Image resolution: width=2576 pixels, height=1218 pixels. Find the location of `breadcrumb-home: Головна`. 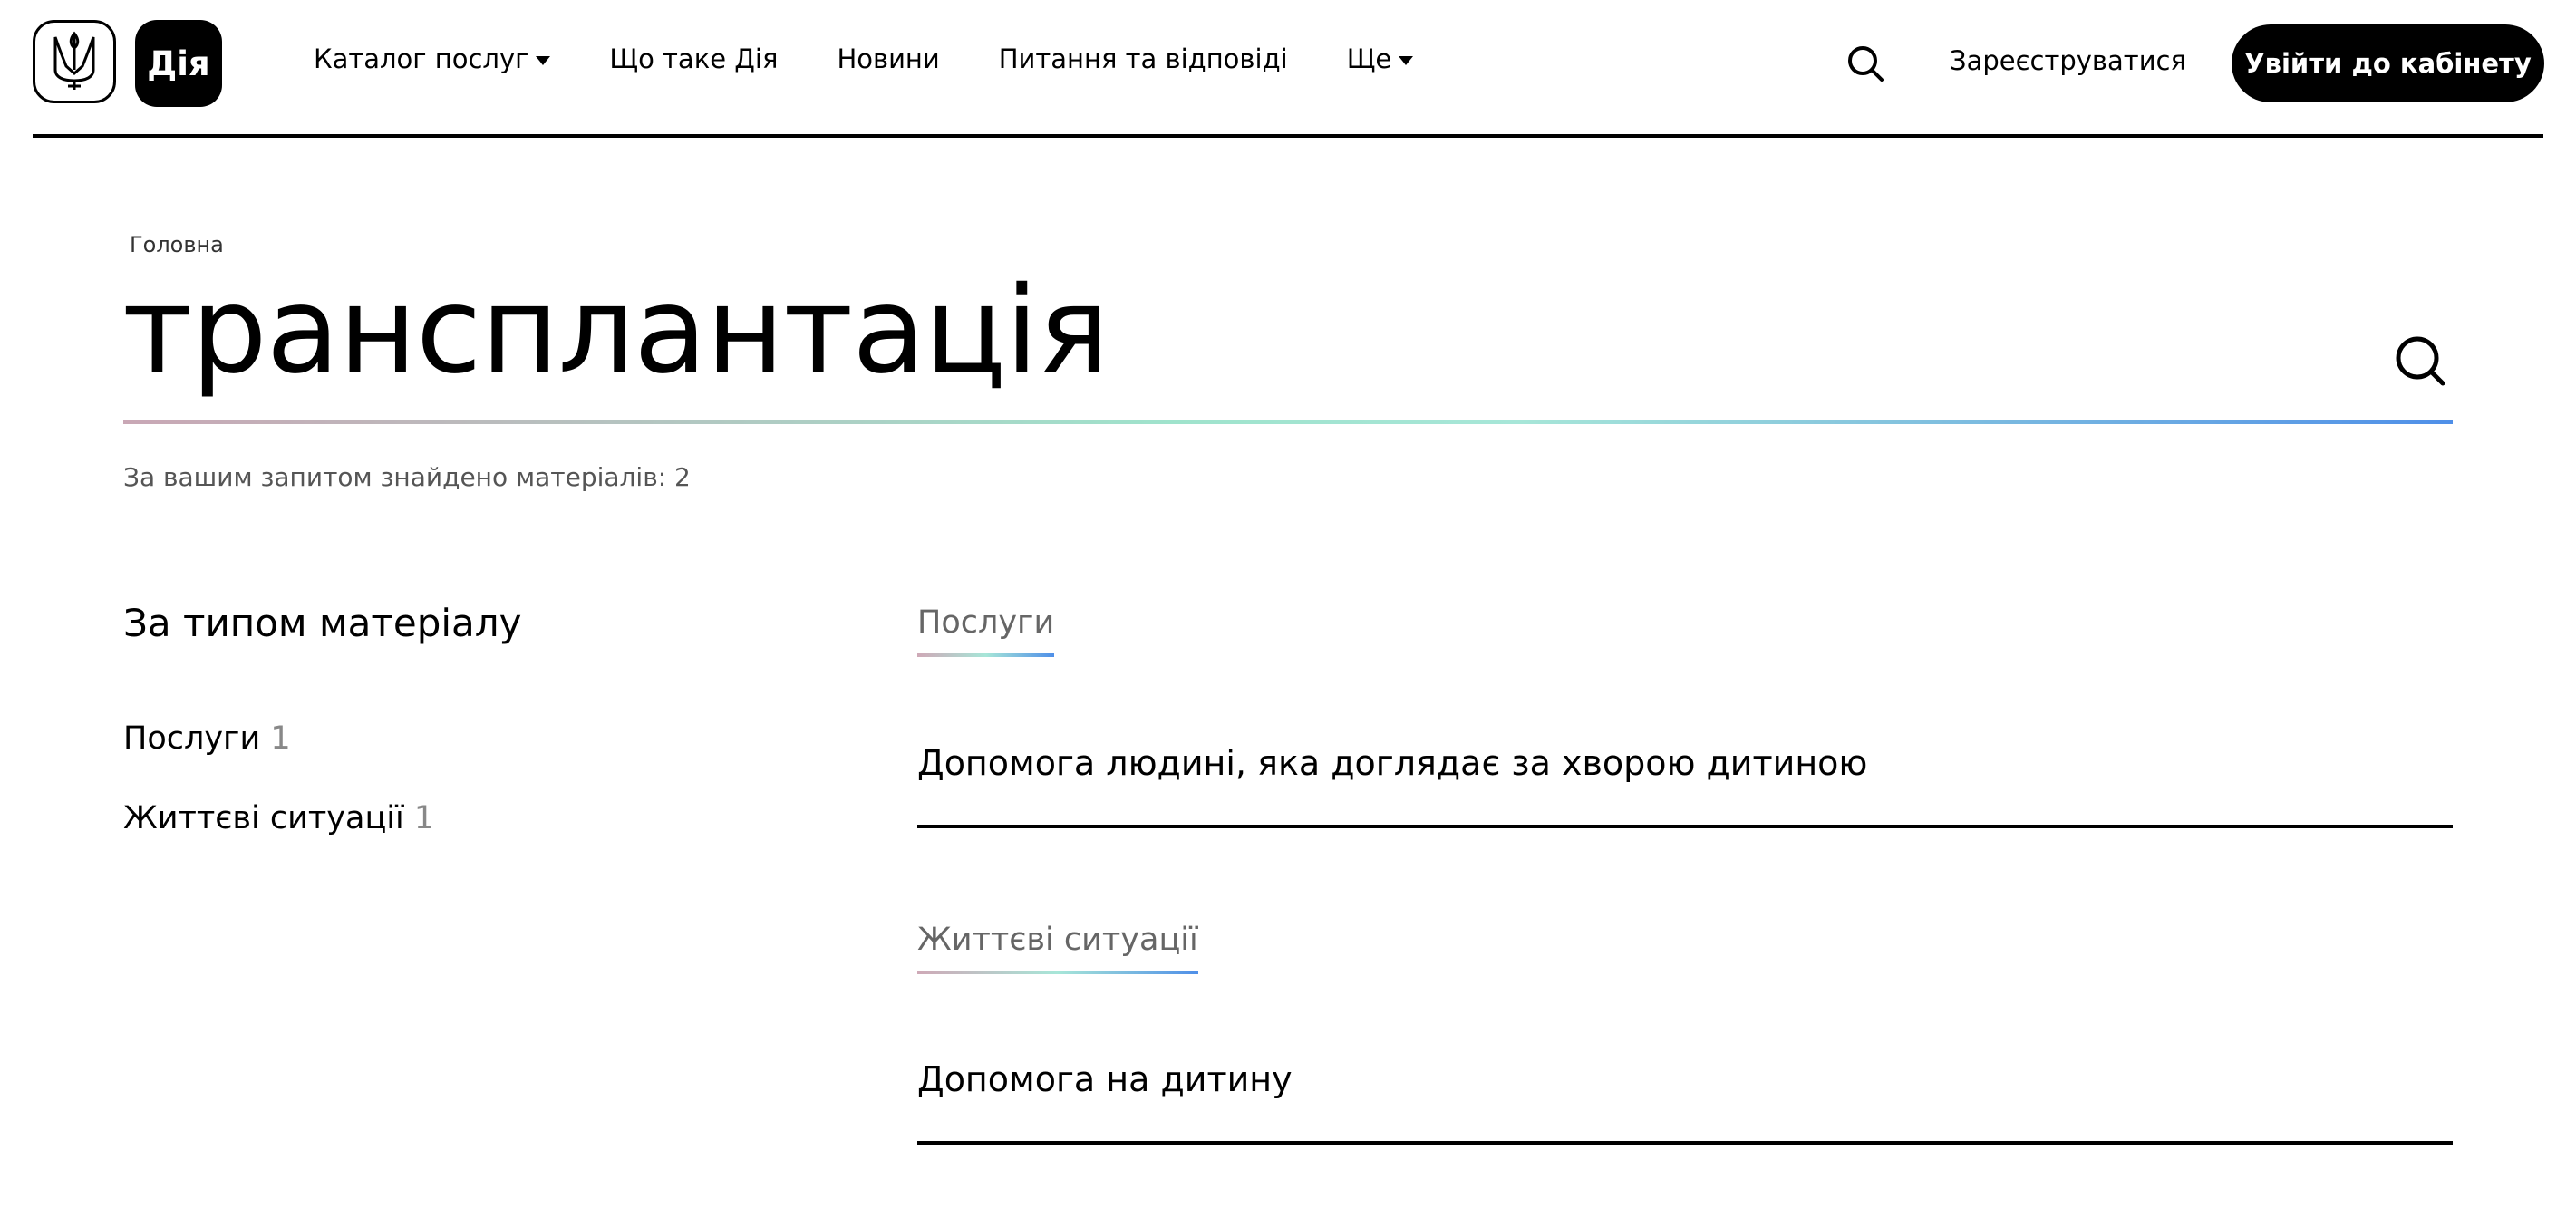

breadcrumb-home: Головна is located at coordinates (177, 244).